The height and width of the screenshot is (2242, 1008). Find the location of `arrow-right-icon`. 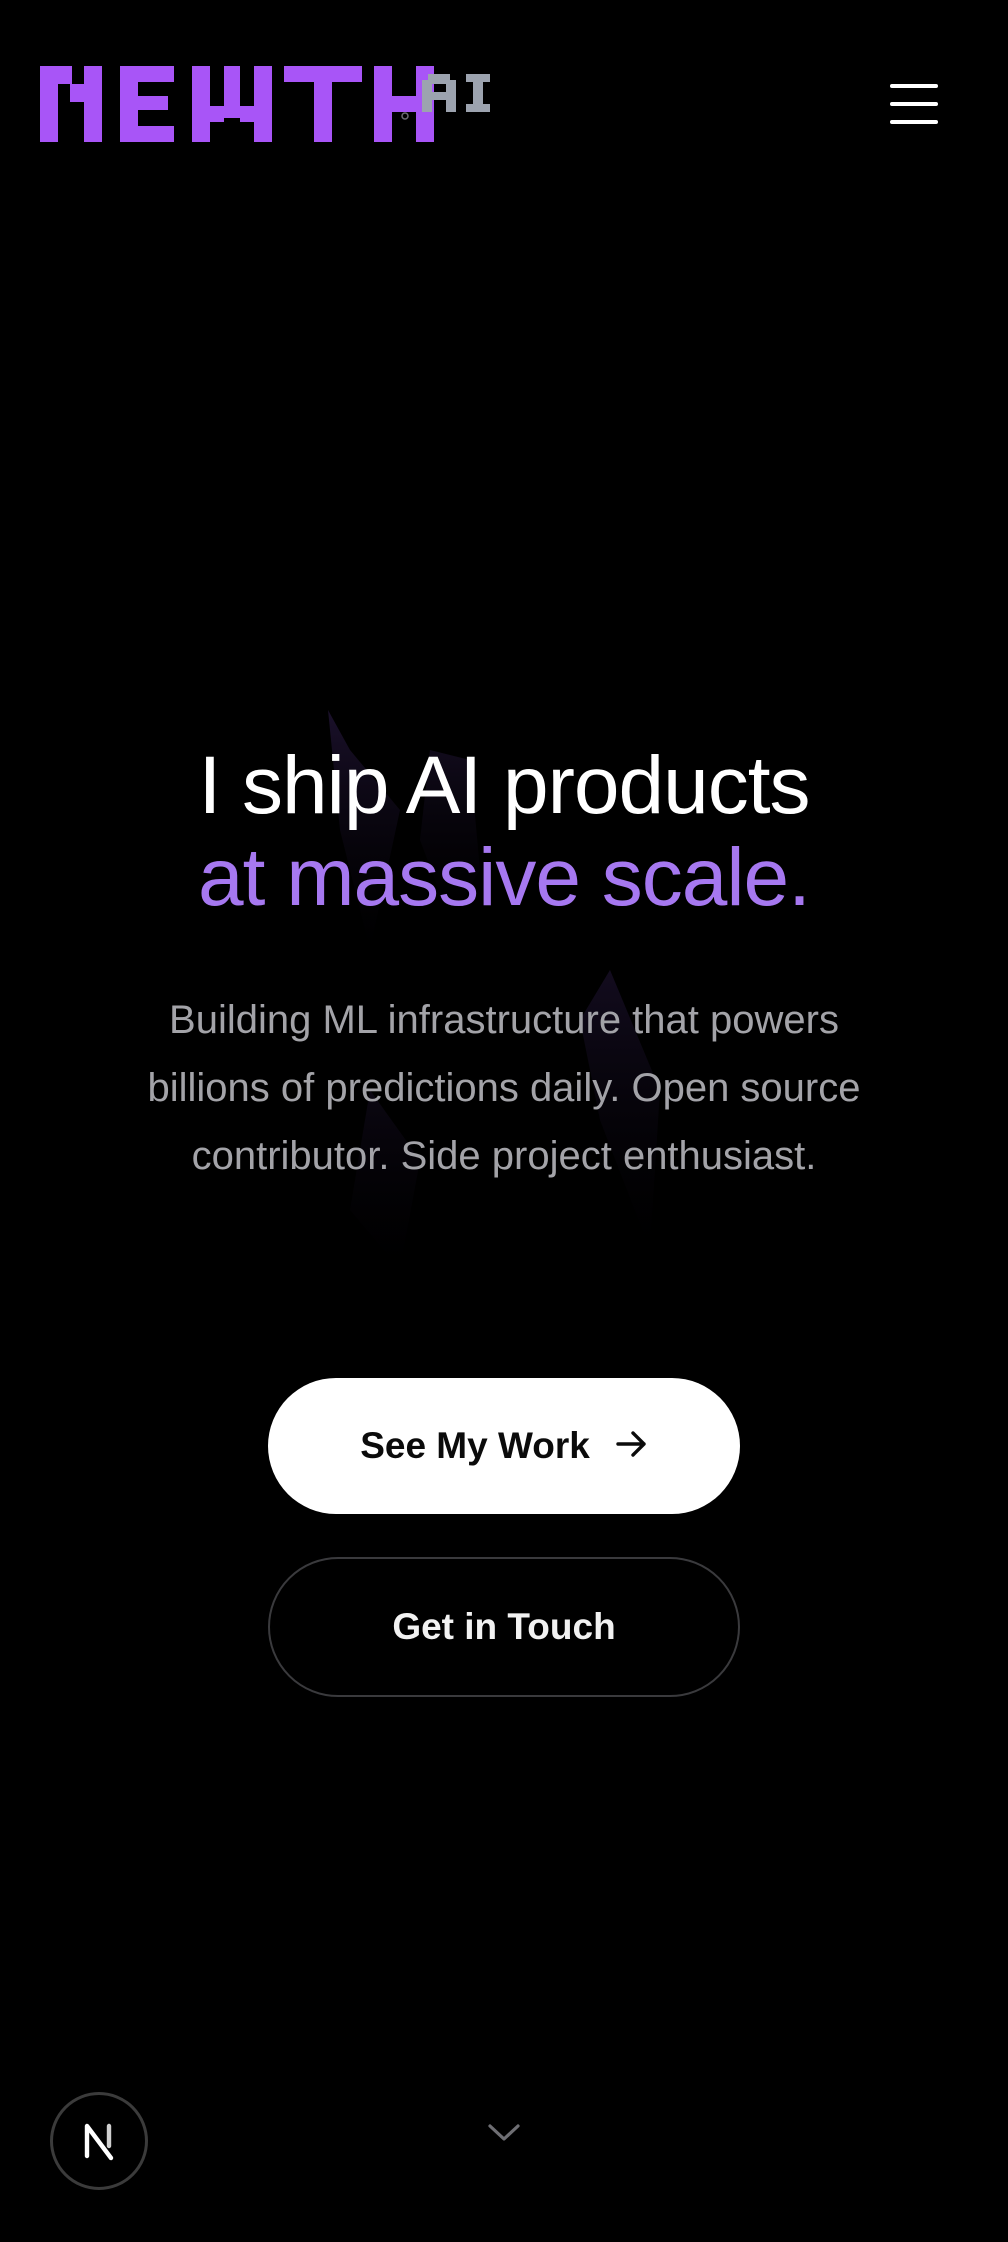

arrow-right-icon is located at coordinates (632, 1446).